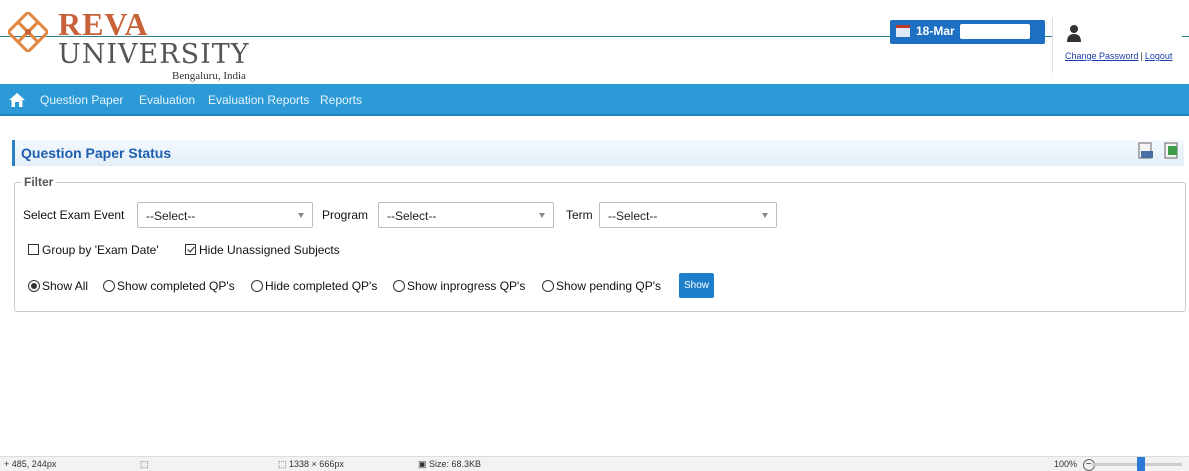 The image size is (1189, 471). I want to click on user-links: Change Password | Logout, so click(1118, 56).